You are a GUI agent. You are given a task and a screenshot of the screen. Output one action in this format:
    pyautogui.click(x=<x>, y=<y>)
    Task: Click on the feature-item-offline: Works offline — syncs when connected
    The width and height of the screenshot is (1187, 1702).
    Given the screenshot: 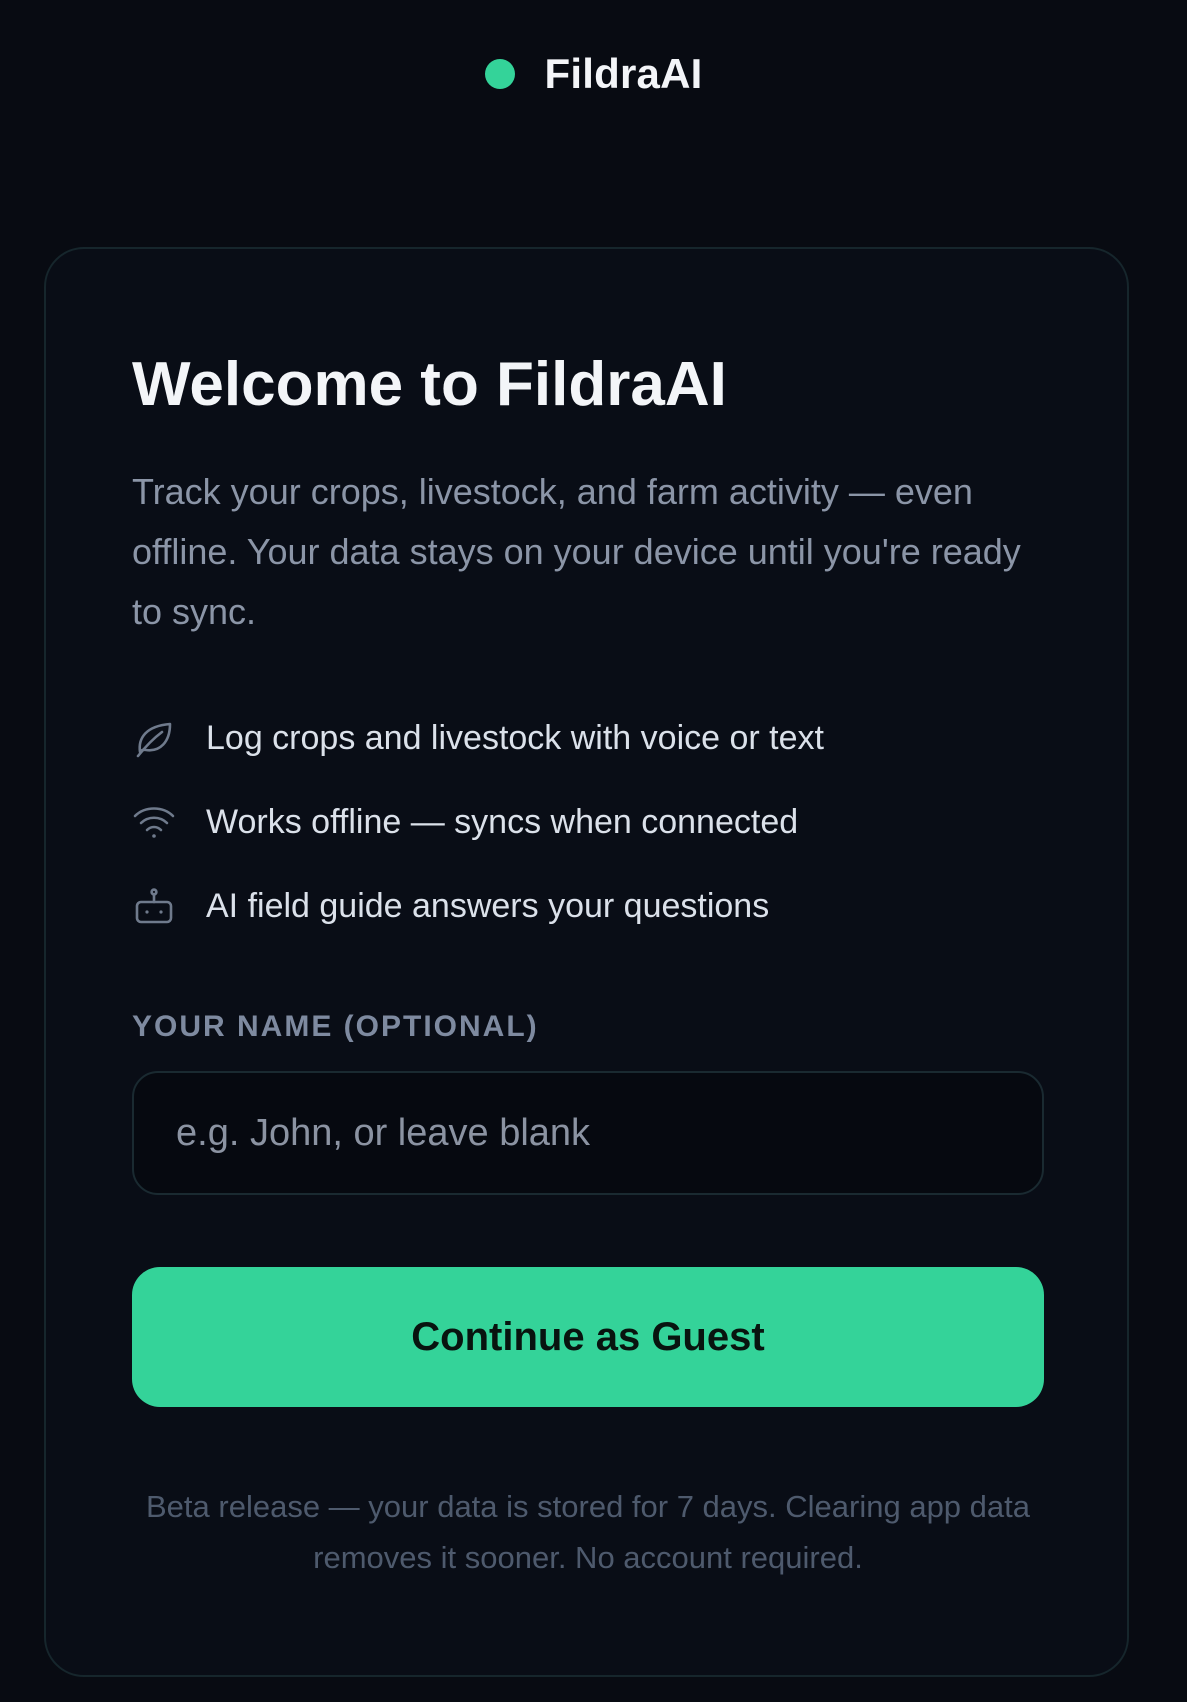 What is the action you would take?
    pyautogui.click(x=588, y=822)
    